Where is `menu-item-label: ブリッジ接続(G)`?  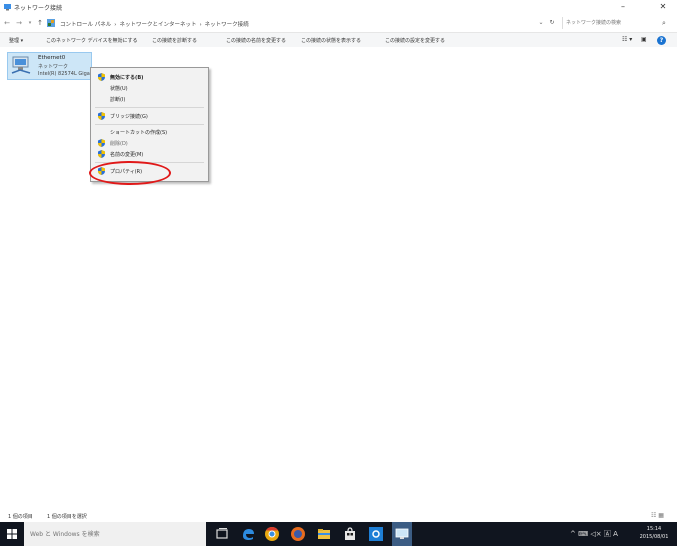
menu-item-label: ブリッジ接続(G) is located at coordinates (129, 117).